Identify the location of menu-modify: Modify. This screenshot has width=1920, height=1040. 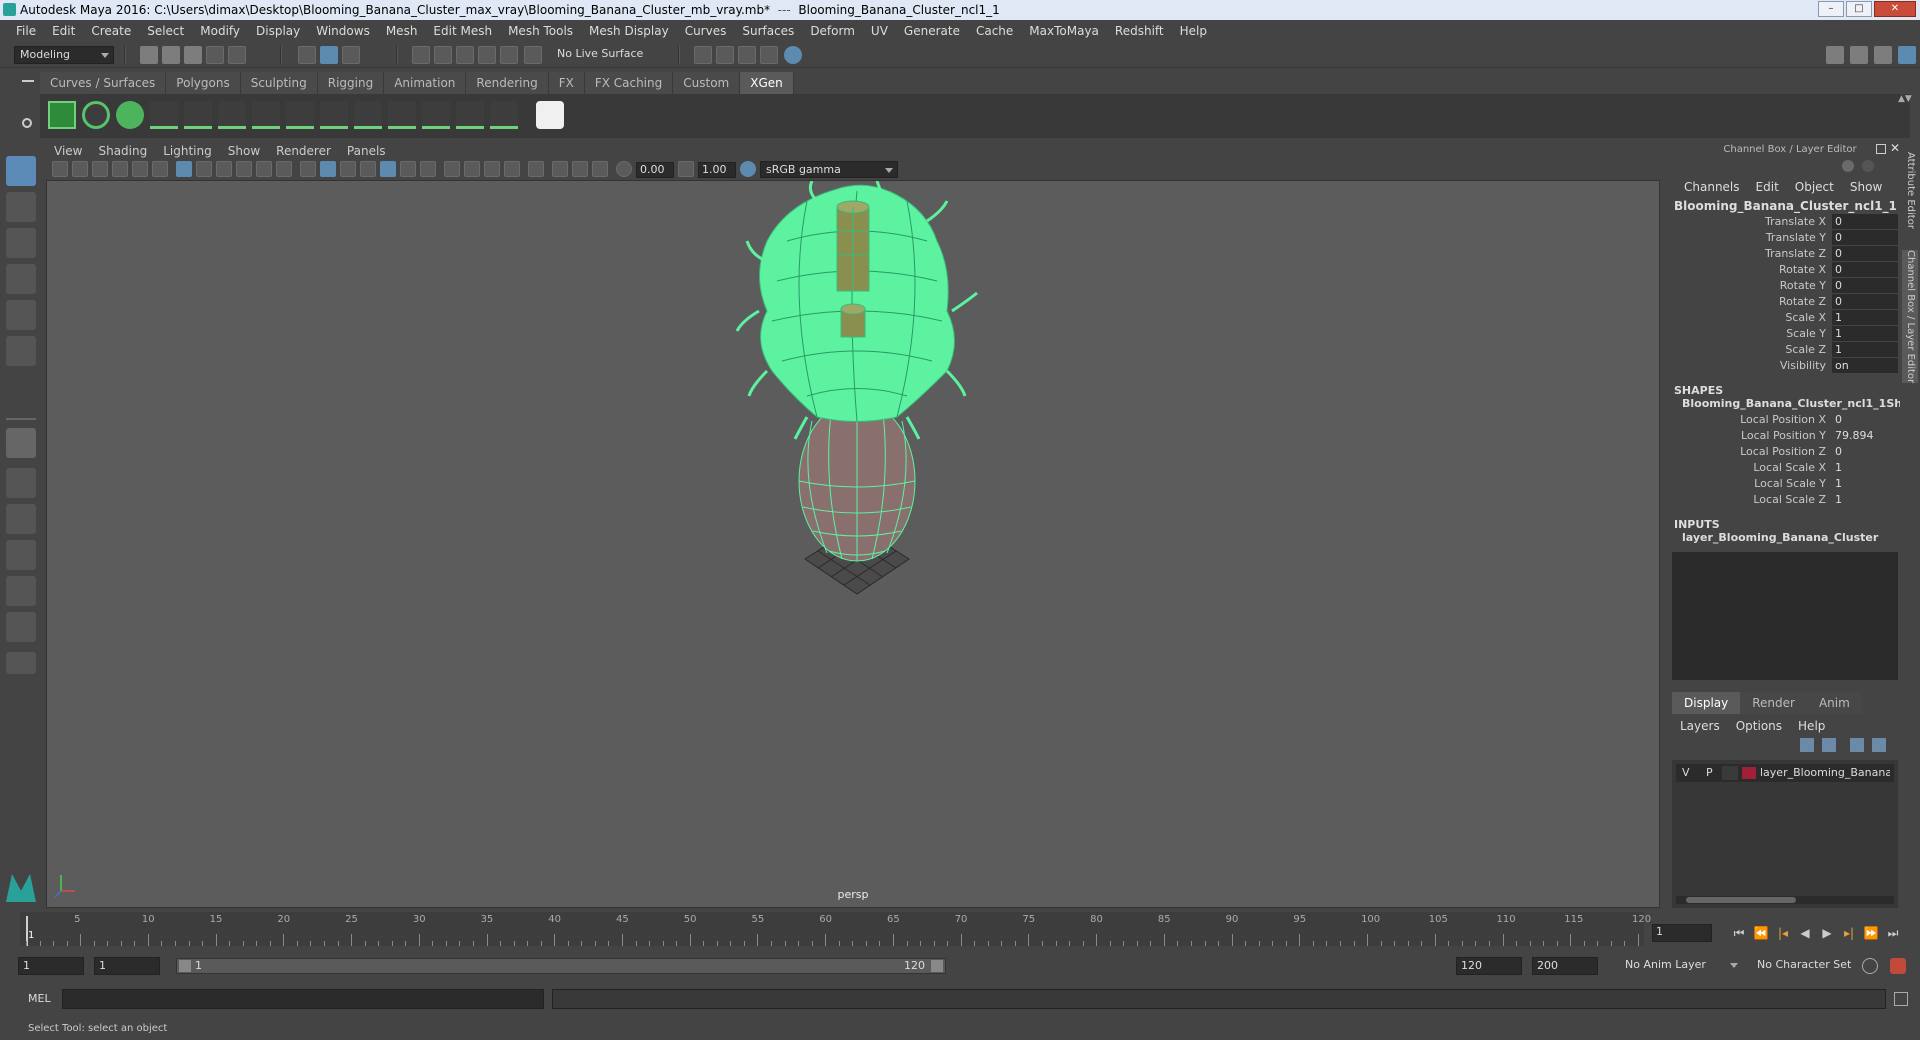
(220, 31).